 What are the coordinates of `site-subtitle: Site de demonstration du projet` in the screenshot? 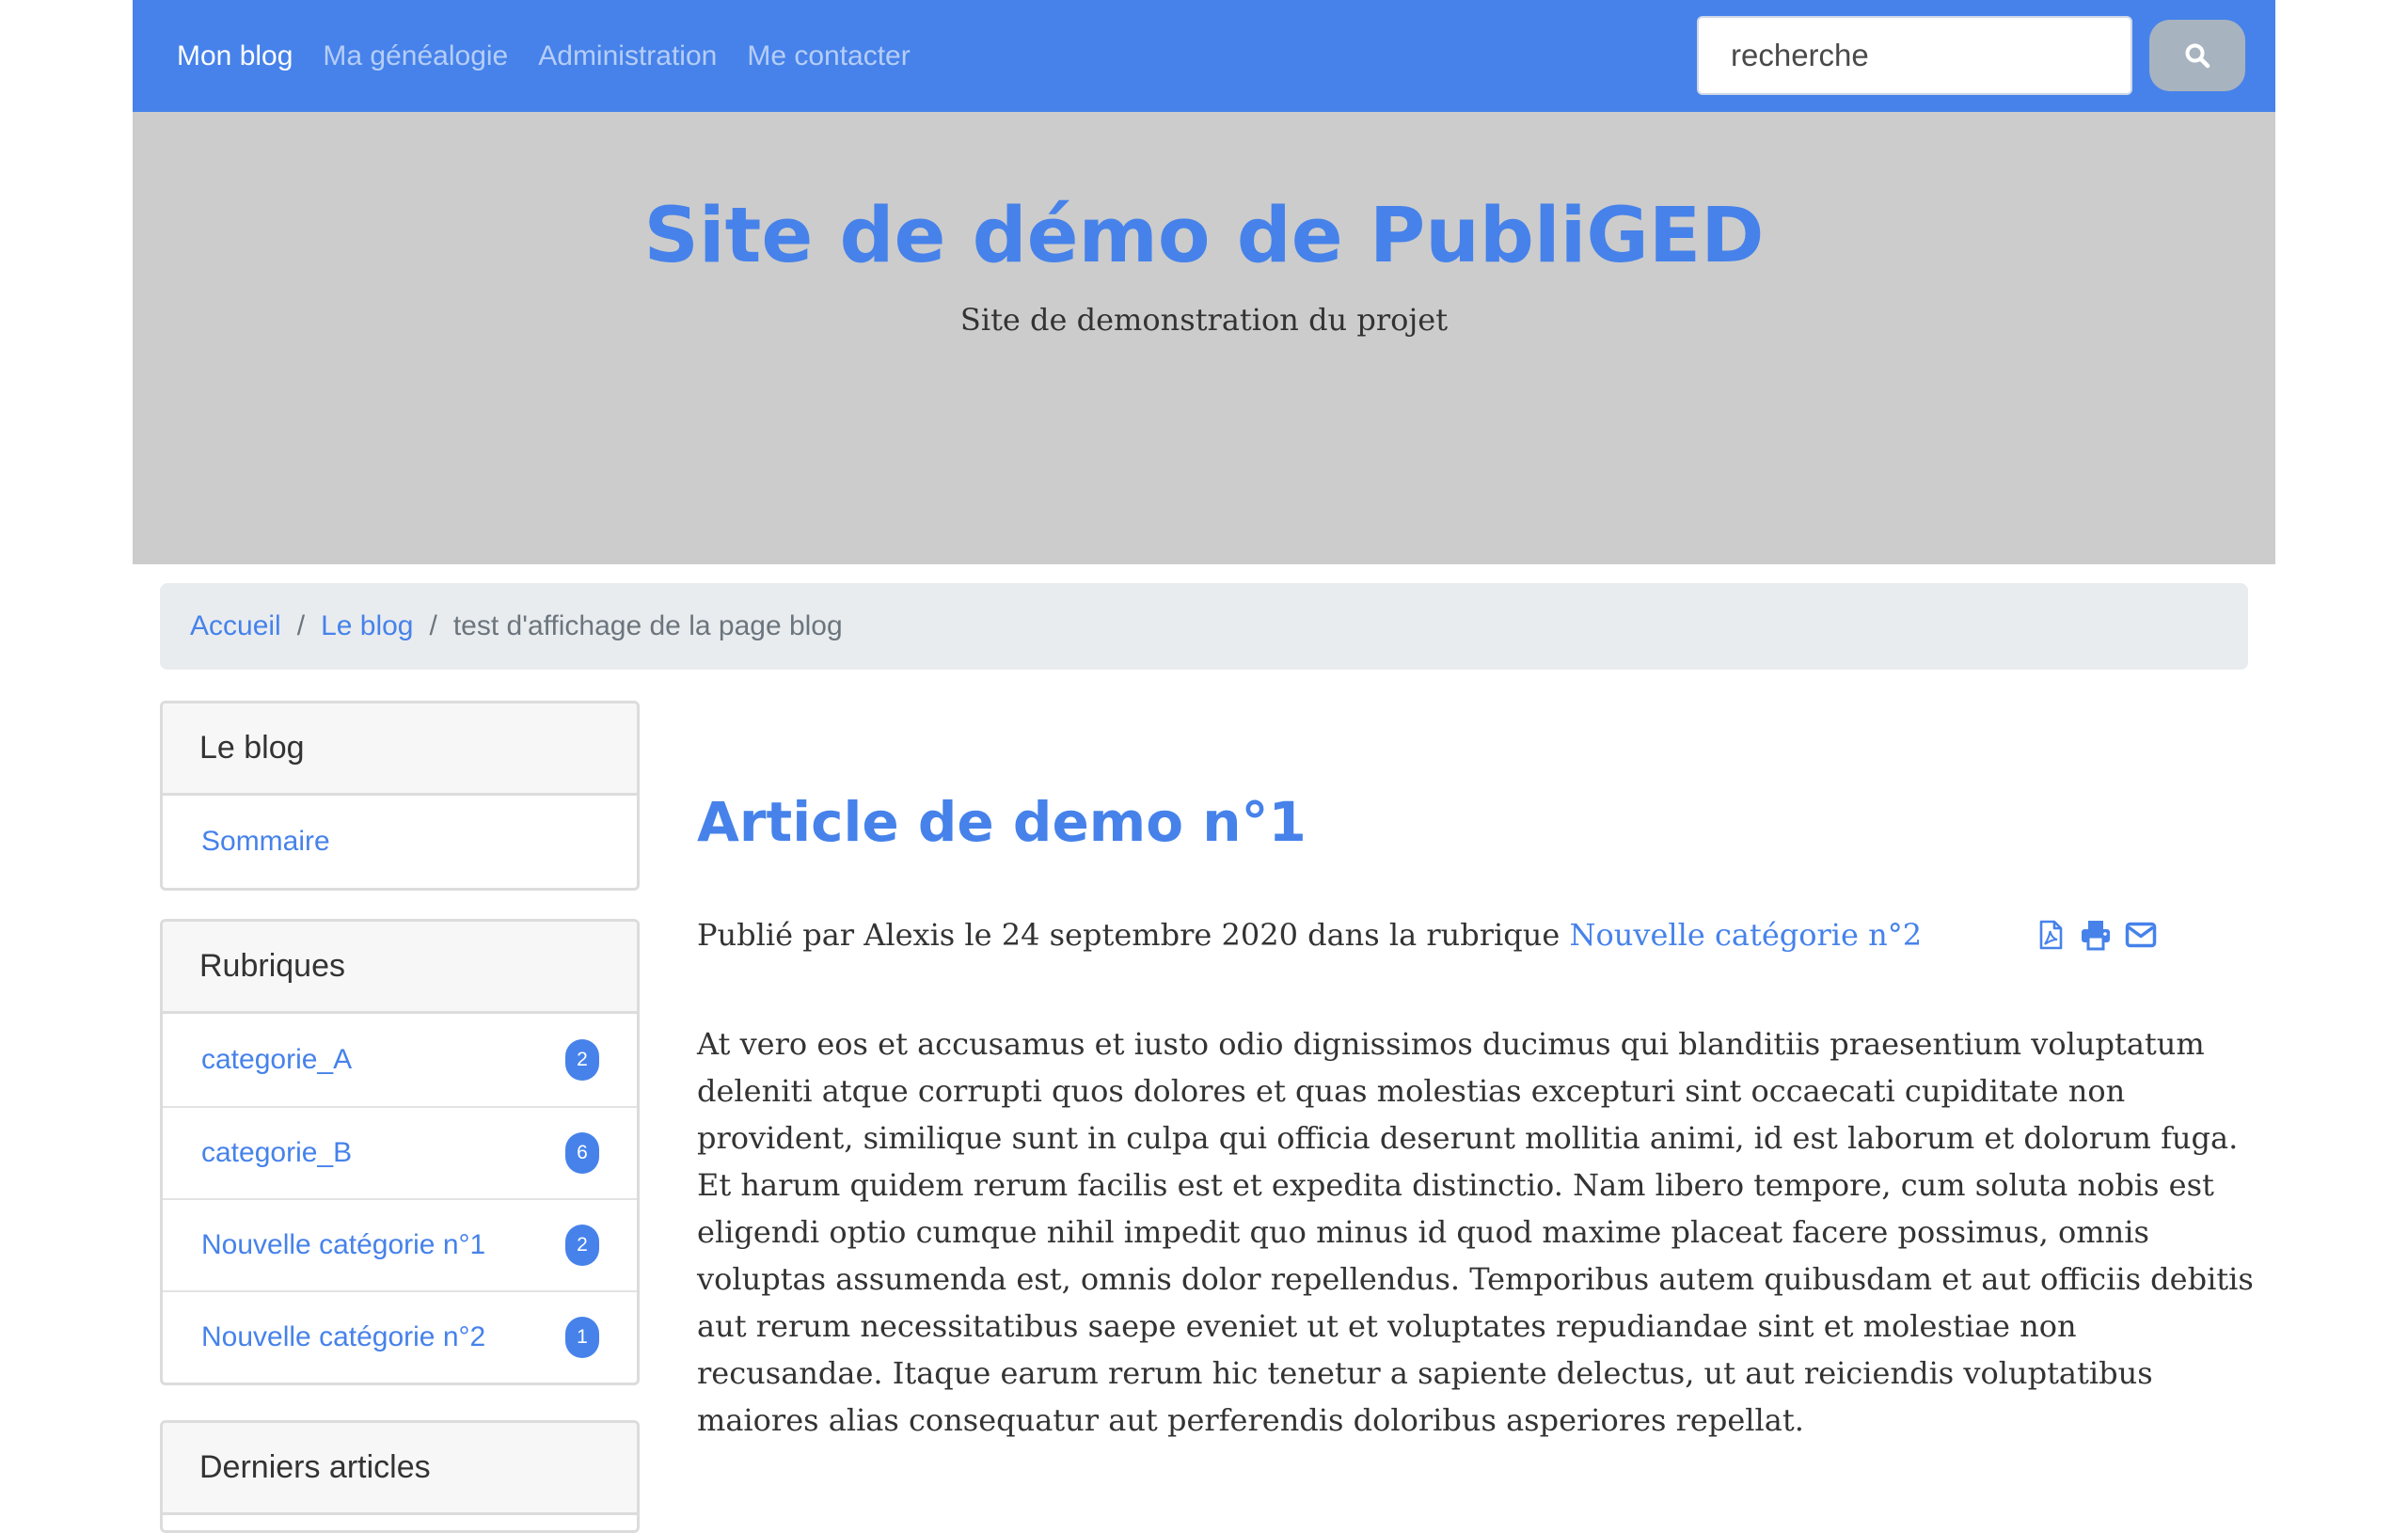 It's located at (1204, 320).